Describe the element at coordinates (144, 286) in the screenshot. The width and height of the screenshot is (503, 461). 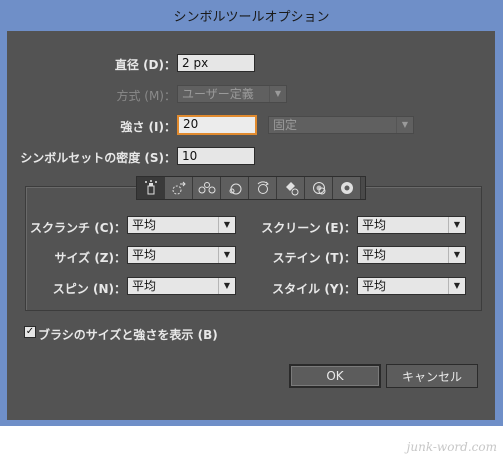
I see `spin-value: 平均` at that location.